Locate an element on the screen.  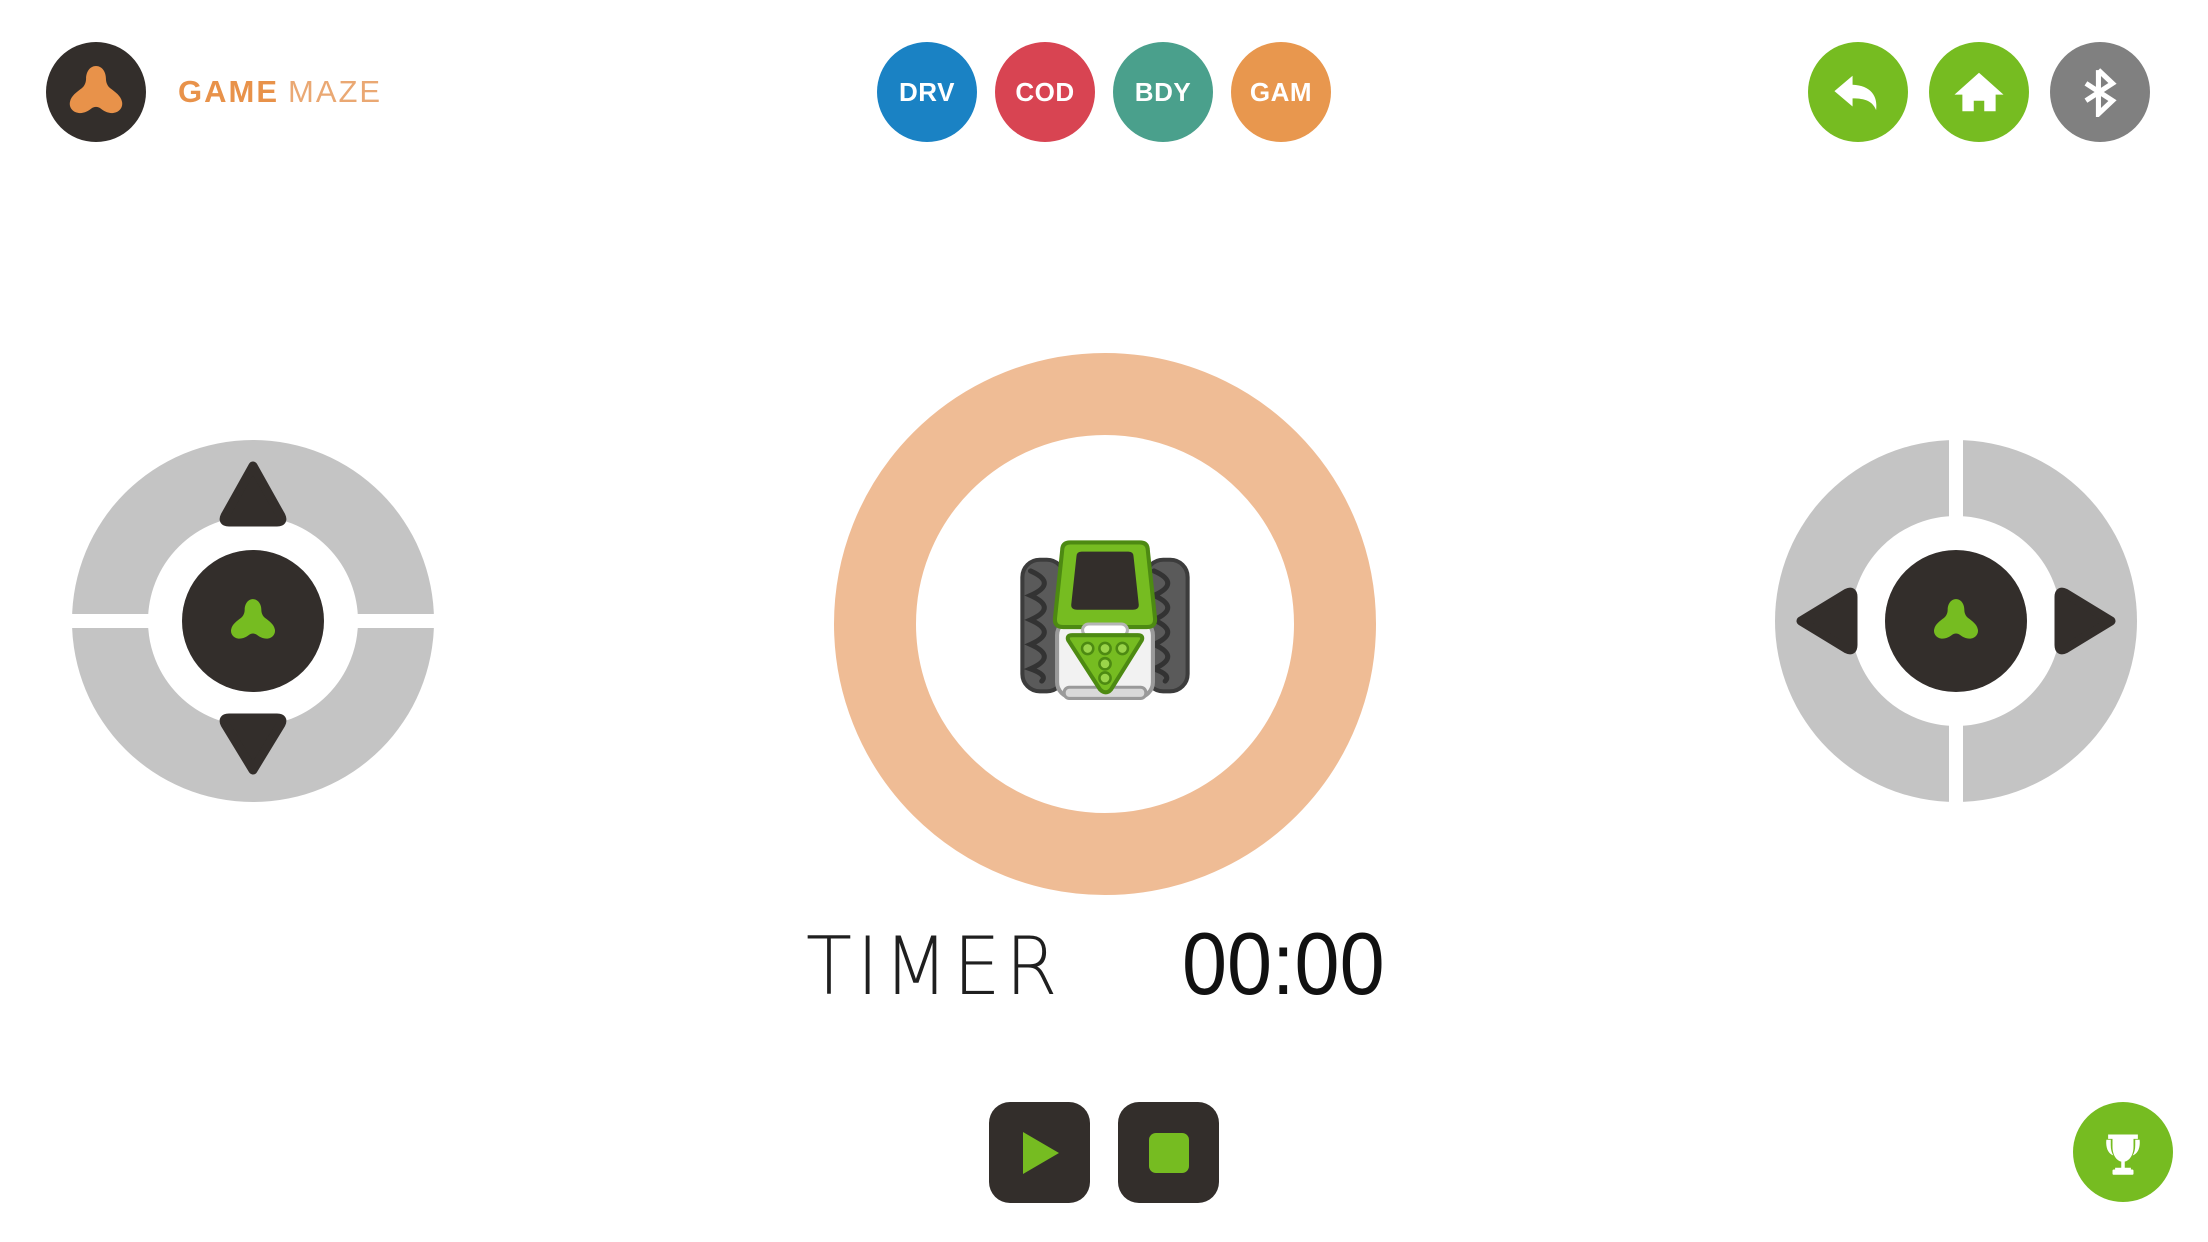
home-icon is located at coordinates (1979, 92).